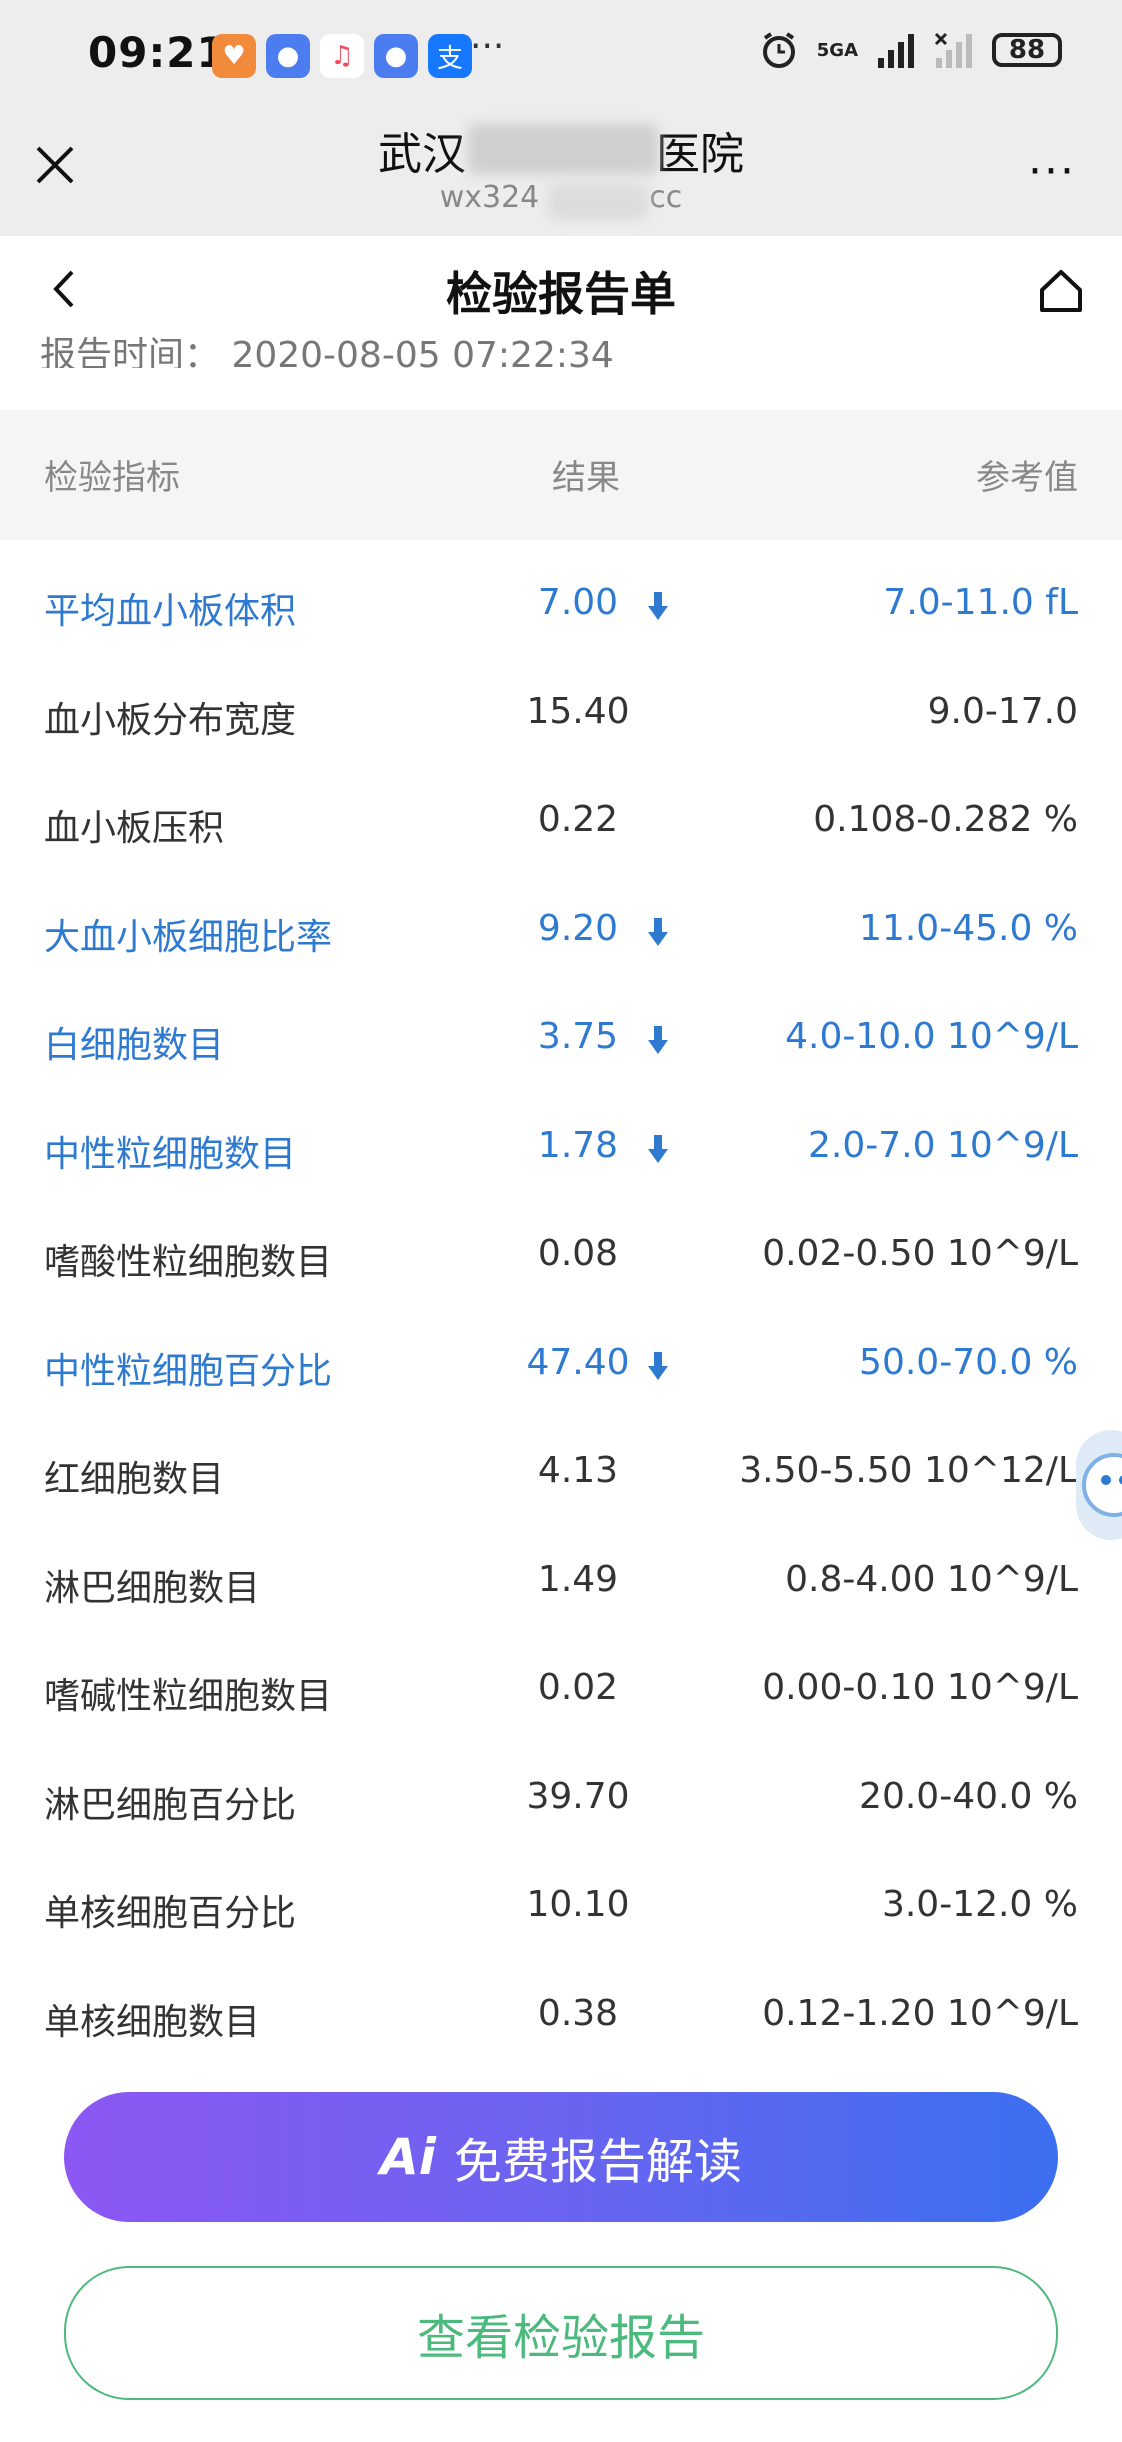  I want to click on more-options-button: ···, so click(1052, 171).